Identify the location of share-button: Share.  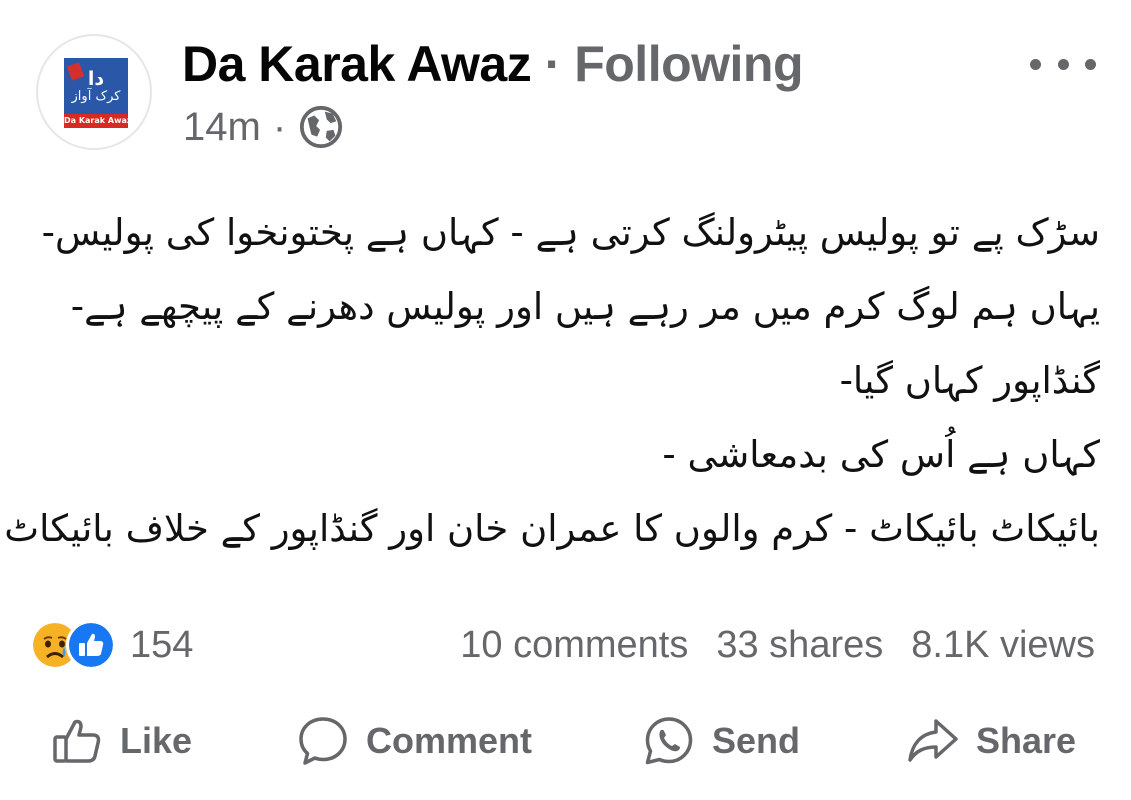
(991, 741).